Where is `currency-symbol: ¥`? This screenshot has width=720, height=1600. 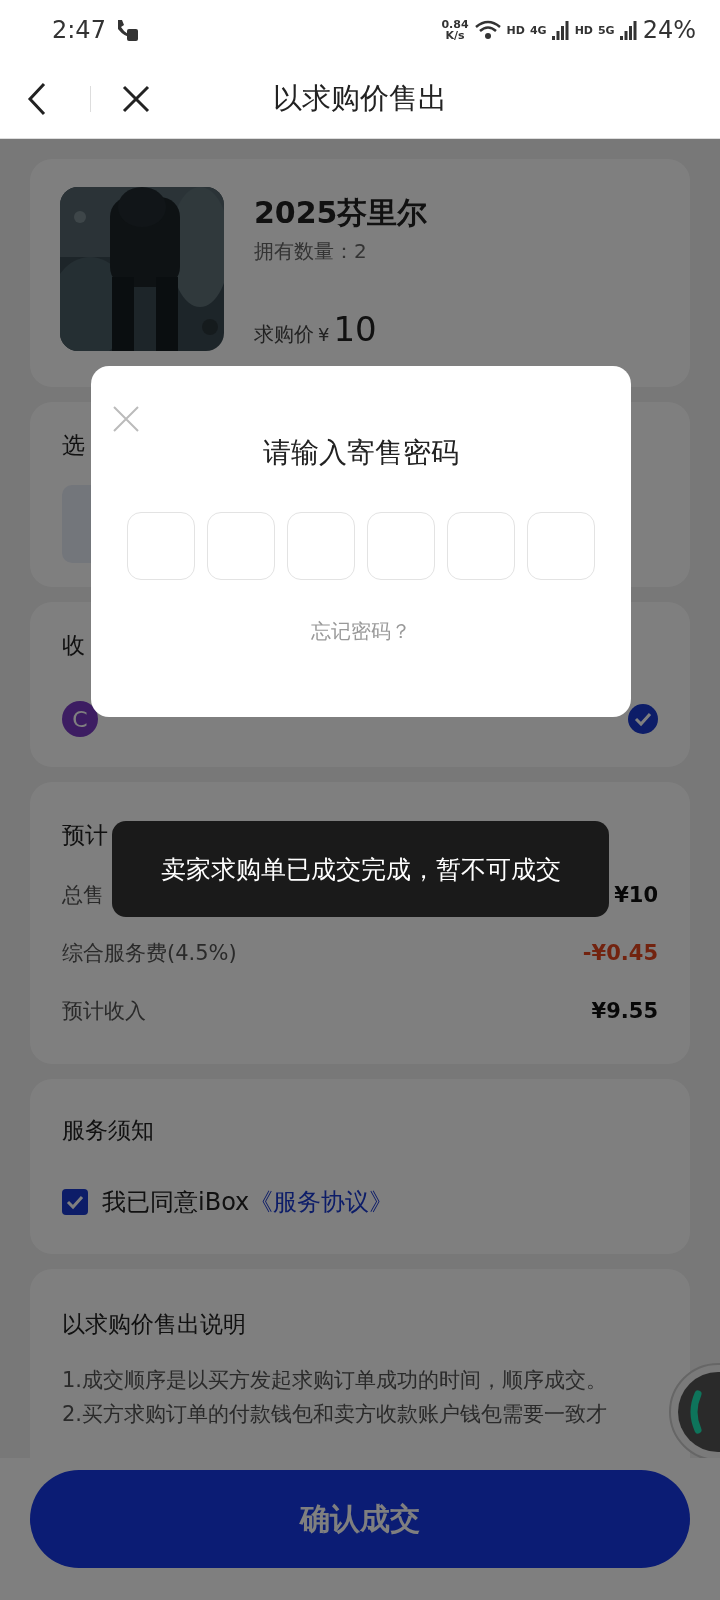 currency-symbol: ¥ is located at coordinates (324, 334).